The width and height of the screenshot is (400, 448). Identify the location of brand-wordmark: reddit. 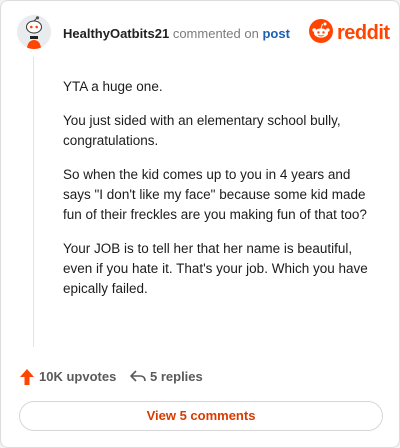
(363, 33).